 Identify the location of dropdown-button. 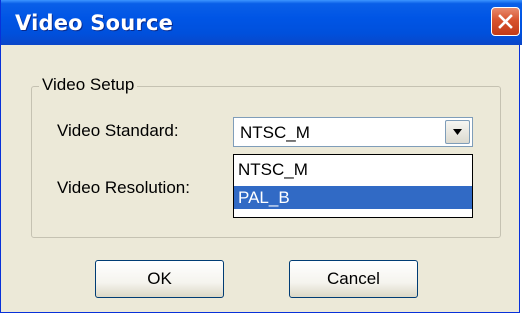
(457, 132).